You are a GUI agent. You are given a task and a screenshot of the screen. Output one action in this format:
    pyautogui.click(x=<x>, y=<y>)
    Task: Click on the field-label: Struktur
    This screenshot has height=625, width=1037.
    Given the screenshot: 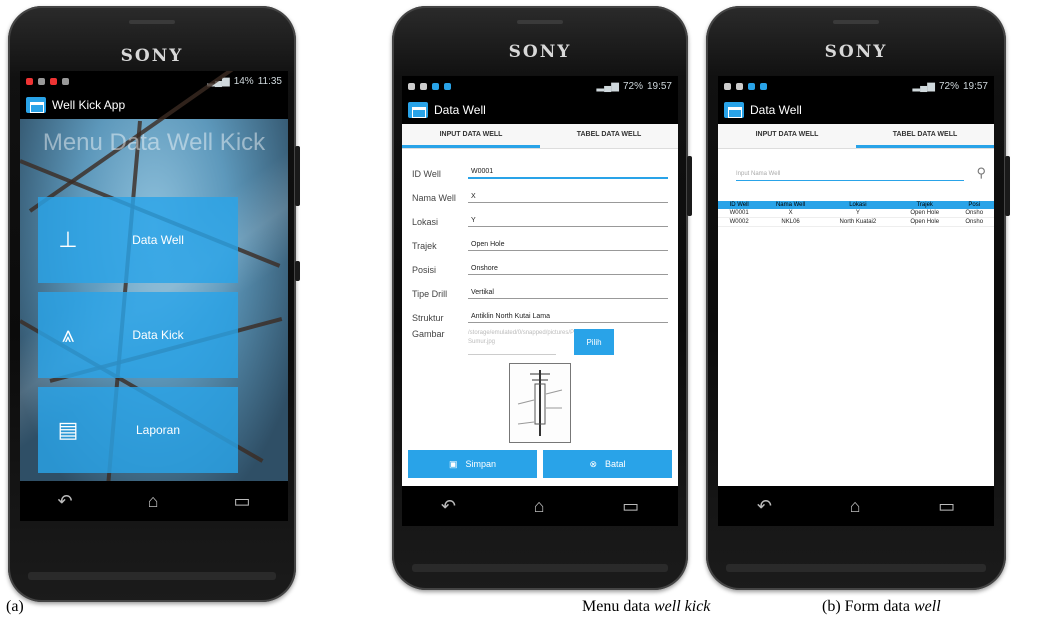 What is the action you would take?
    pyautogui.click(x=428, y=318)
    